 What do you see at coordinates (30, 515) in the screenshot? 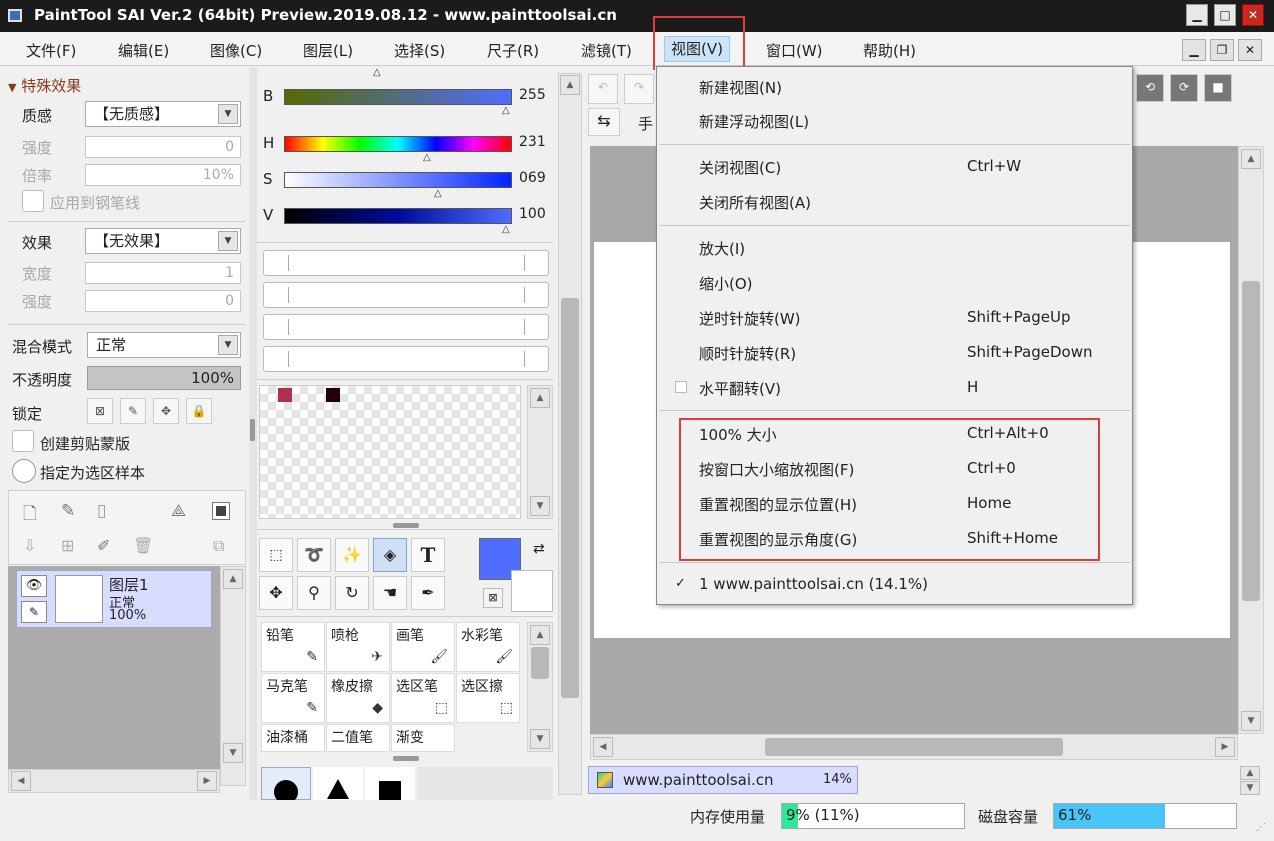
I see `new-layer-icon: 🗋` at bounding box center [30, 515].